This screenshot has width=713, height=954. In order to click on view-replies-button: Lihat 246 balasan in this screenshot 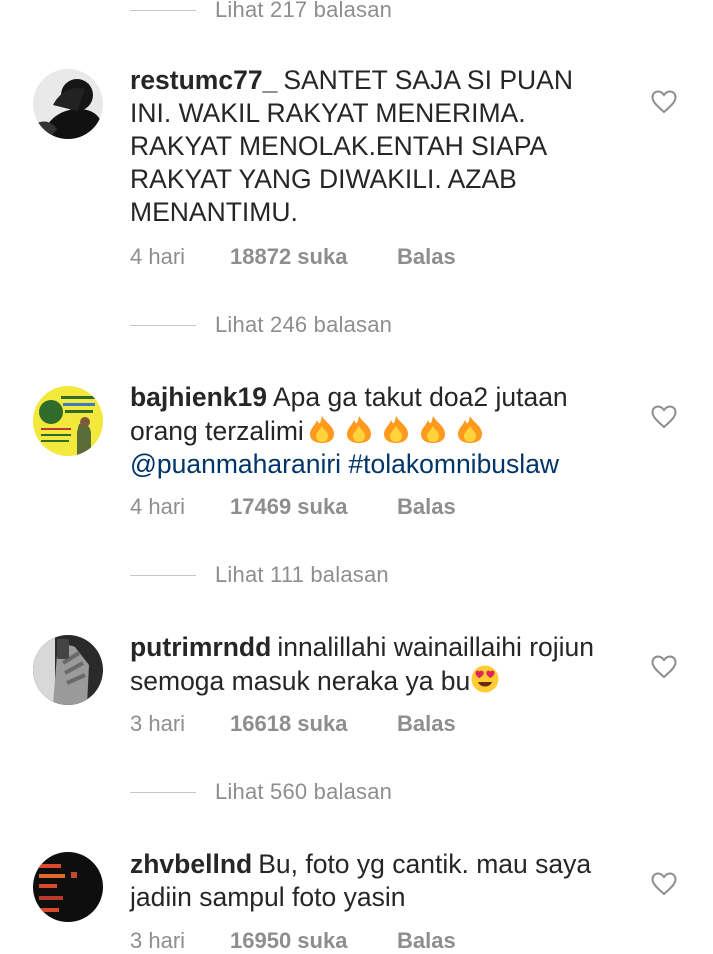, I will do `click(261, 325)`.